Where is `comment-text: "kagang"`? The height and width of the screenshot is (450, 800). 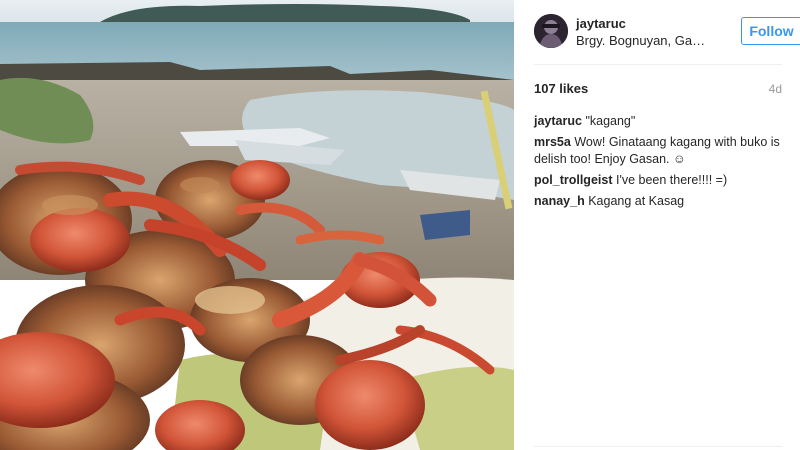 comment-text: "kagang" is located at coordinates (610, 121).